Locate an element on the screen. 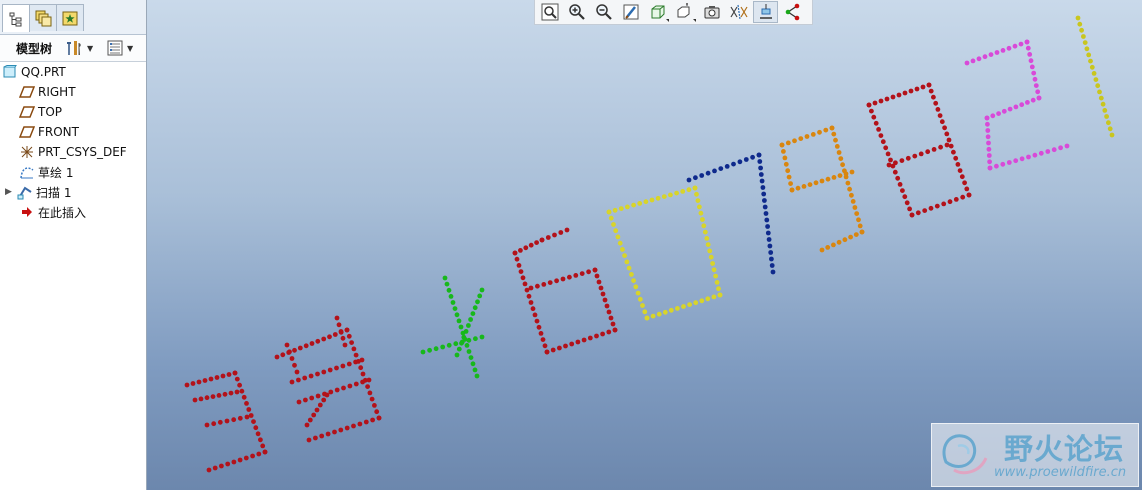 This screenshot has height=490, width=1142. tools-icon is located at coordinates (74, 48).